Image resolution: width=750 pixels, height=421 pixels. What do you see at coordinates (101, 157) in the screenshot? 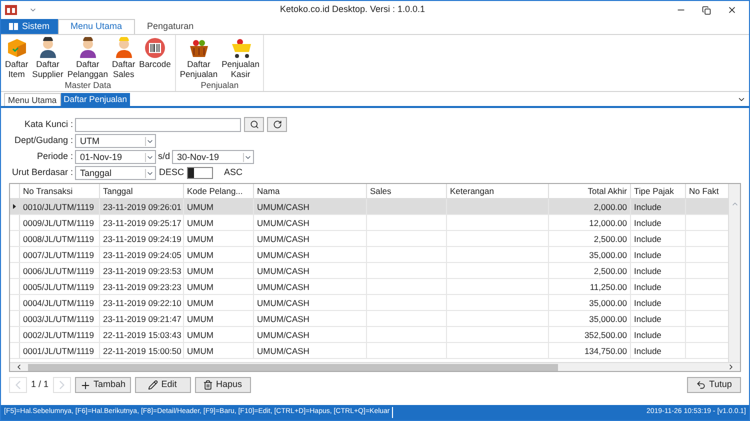
I see `field-value: 01-Nov-19` at bounding box center [101, 157].